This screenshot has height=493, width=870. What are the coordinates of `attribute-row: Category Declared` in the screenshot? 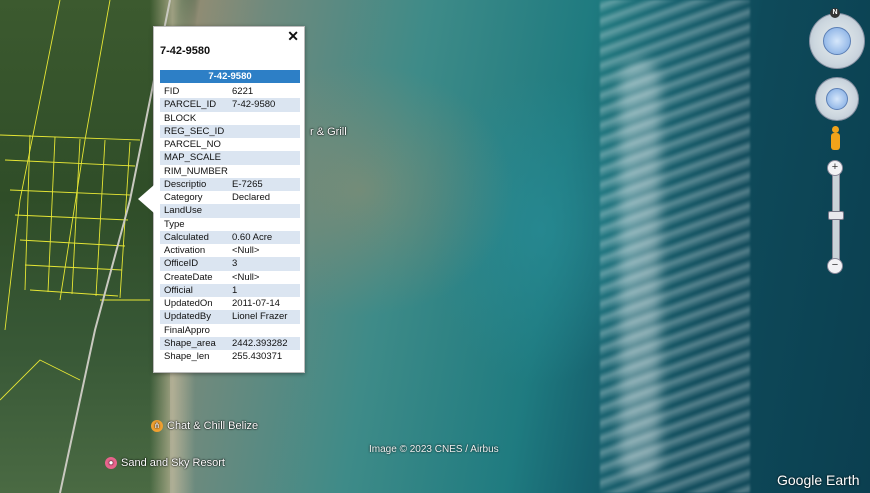 It's located at (230, 197).